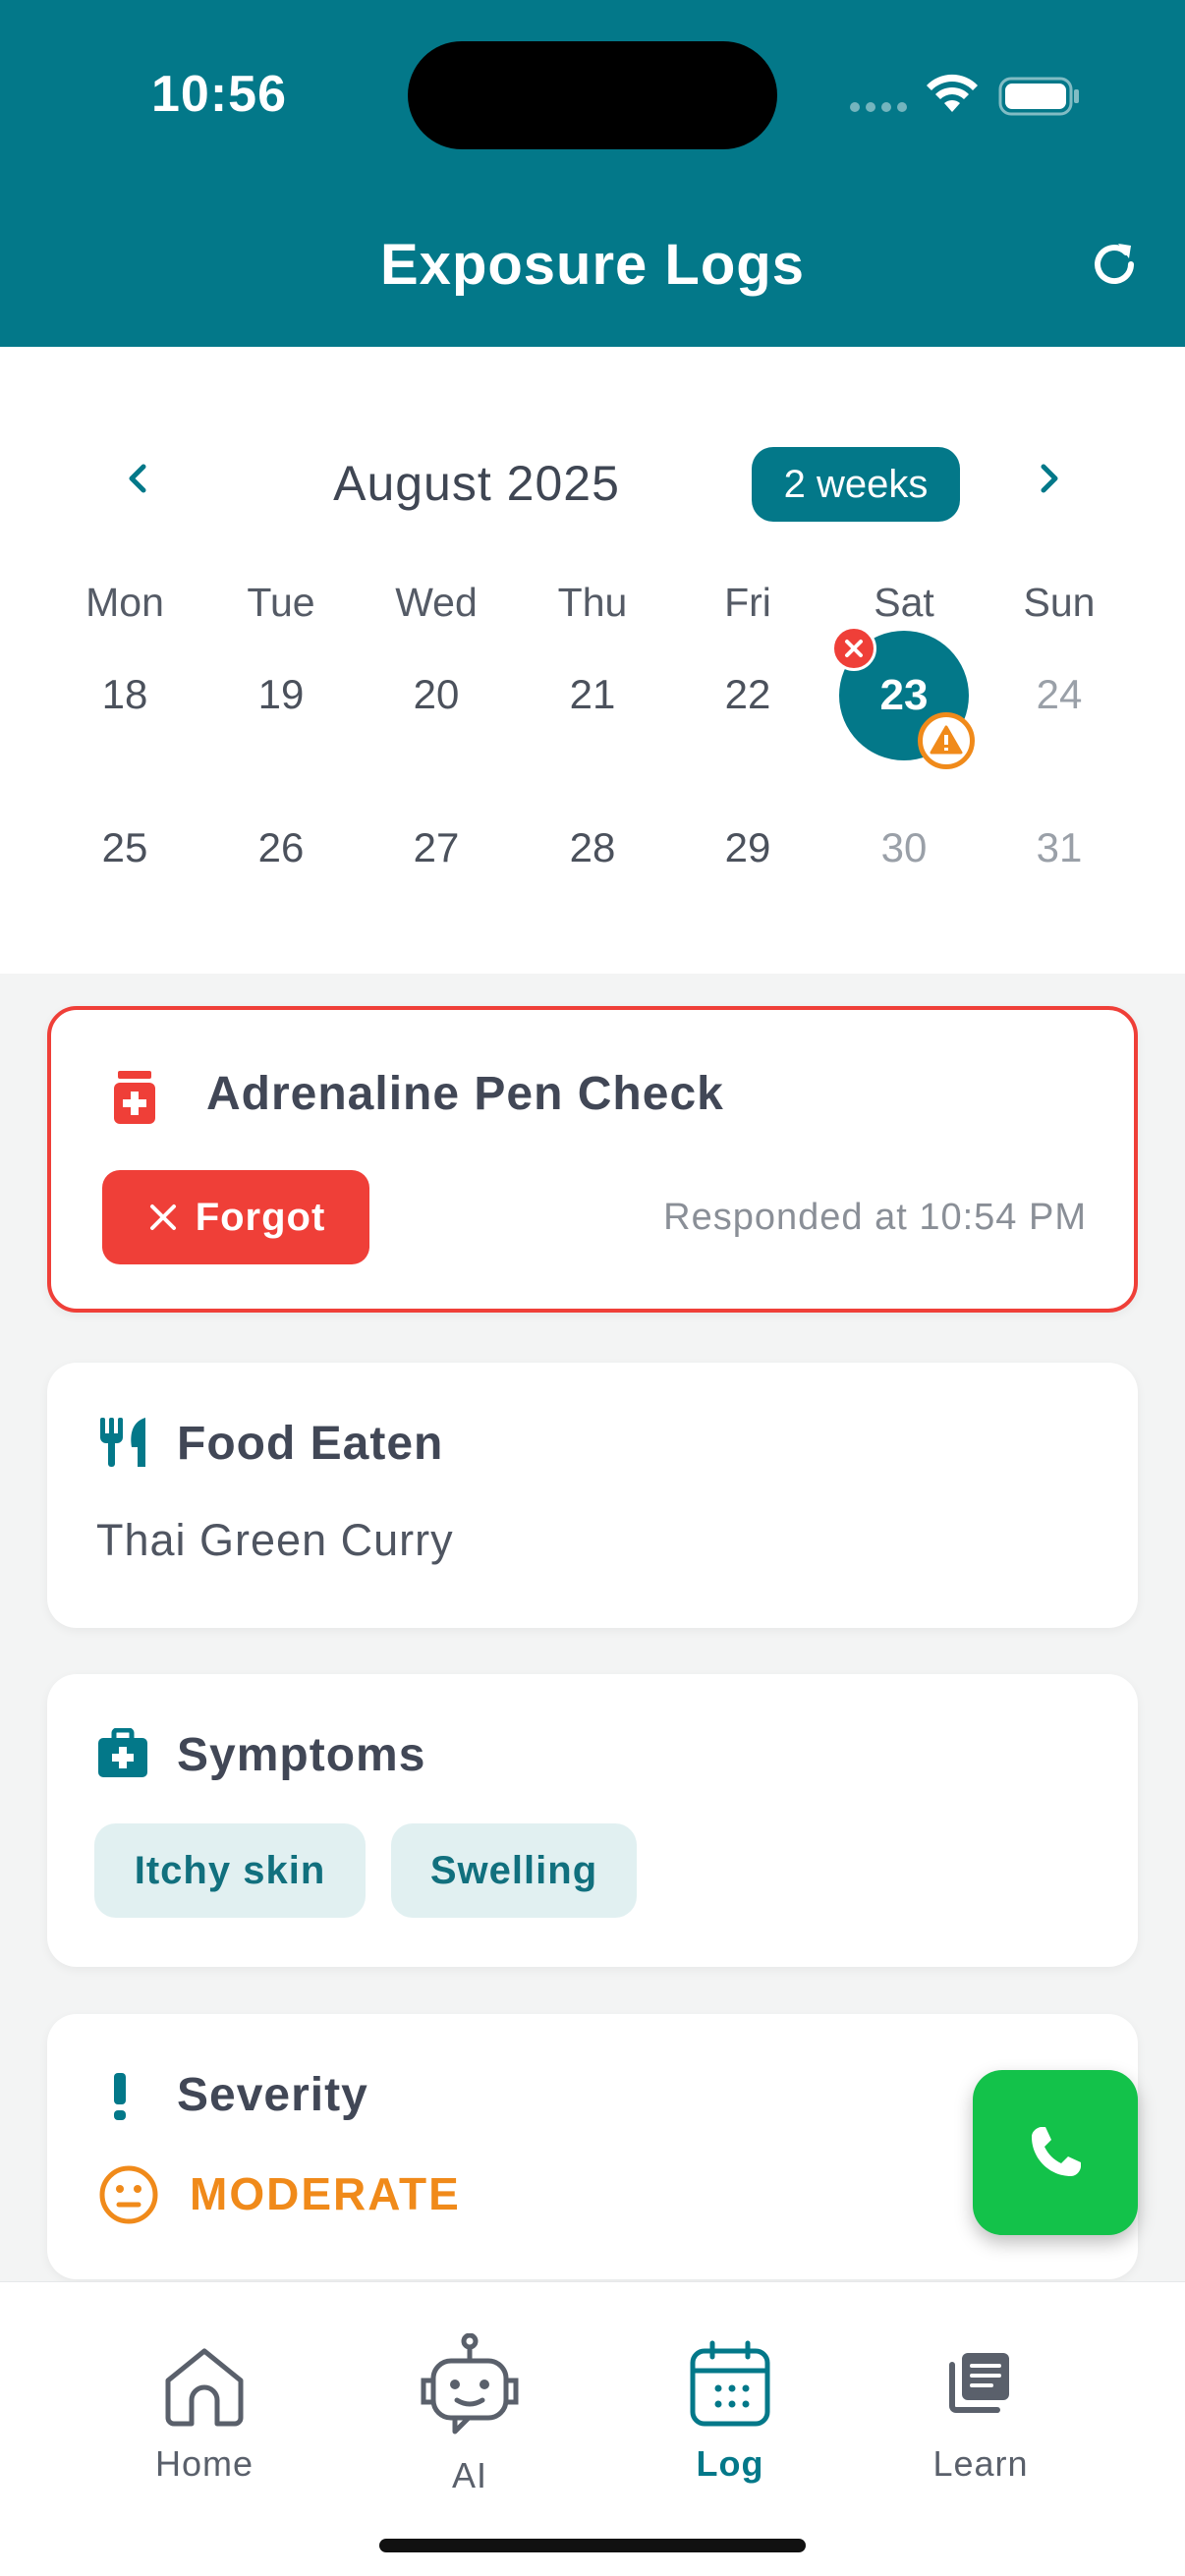 The width and height of the screenshot is (1185, 2576). What do you see at coordinates (592, 2428) in the screenshot?
I see `bottom-nav: Home AI Log Learn` at bounding box center [592, 2428].